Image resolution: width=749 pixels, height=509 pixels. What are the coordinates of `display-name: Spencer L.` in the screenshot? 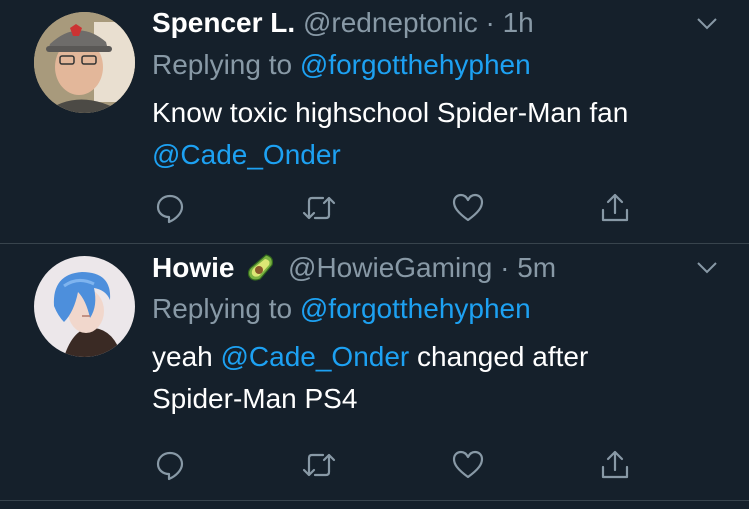 It's located at (223, 22).